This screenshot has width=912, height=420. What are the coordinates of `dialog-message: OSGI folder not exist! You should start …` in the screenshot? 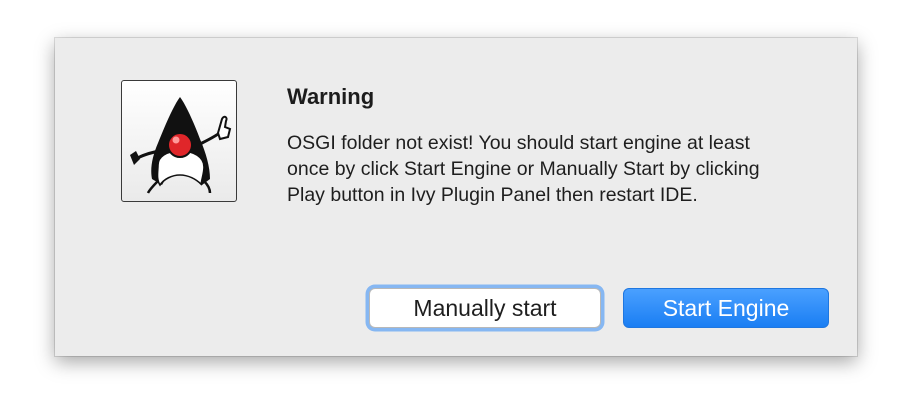 It's located at (523, 169).